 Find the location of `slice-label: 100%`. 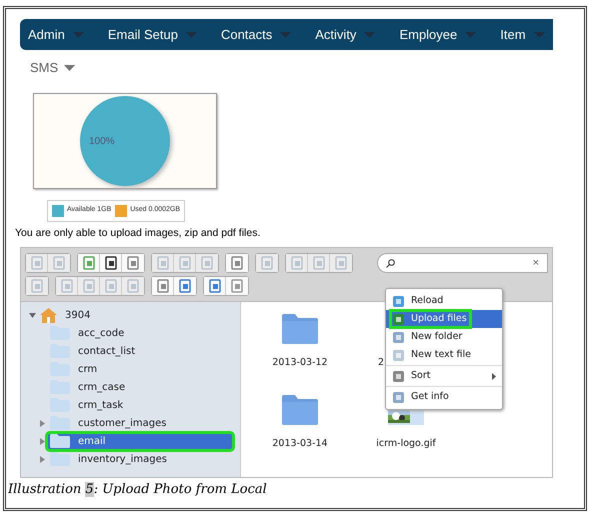

slice-label: 100% is located at coordinates (102, 141).